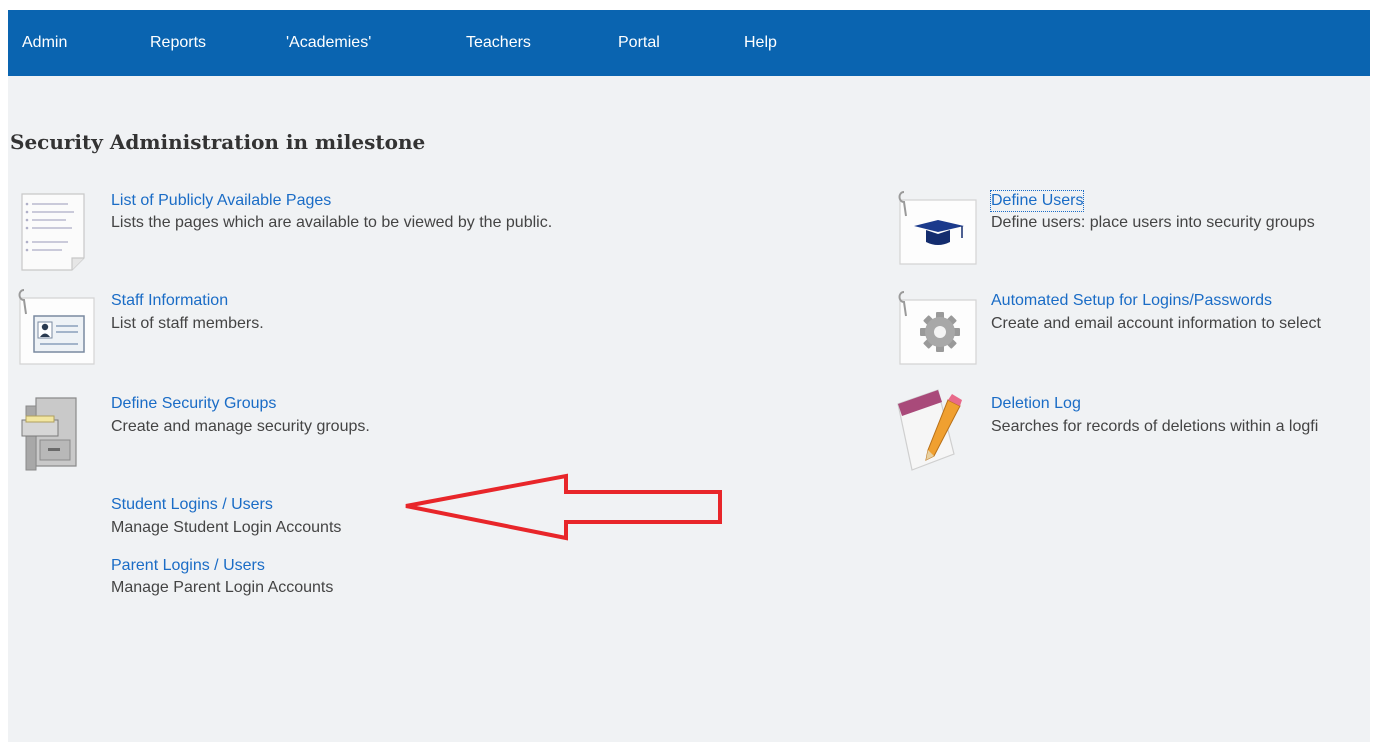  Describe the element at coordinates (58, 331) in the screenshot. I see `staff-card-icon` at that location.